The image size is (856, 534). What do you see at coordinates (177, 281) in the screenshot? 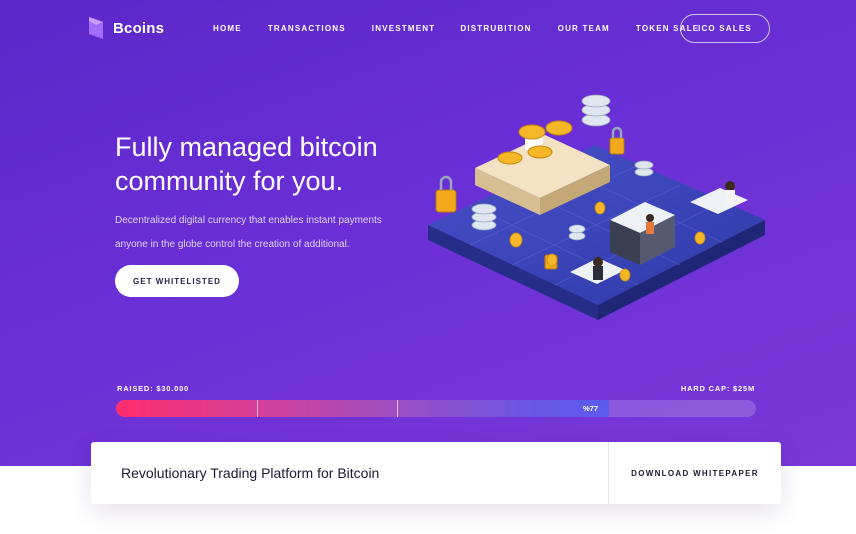
I see `get-whitelisted-button: GET WHITELISTED` at bounding box center [177, 281].